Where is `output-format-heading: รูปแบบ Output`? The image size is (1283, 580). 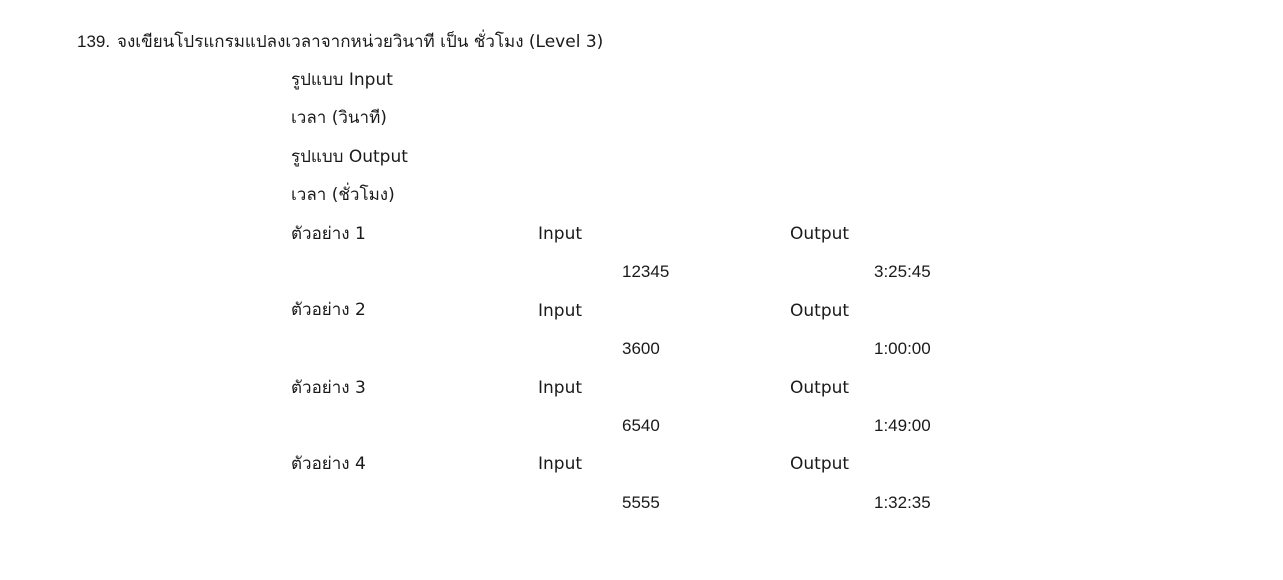 output-format-heading: รูปแบบ Output is located at coordinates (349, 157).